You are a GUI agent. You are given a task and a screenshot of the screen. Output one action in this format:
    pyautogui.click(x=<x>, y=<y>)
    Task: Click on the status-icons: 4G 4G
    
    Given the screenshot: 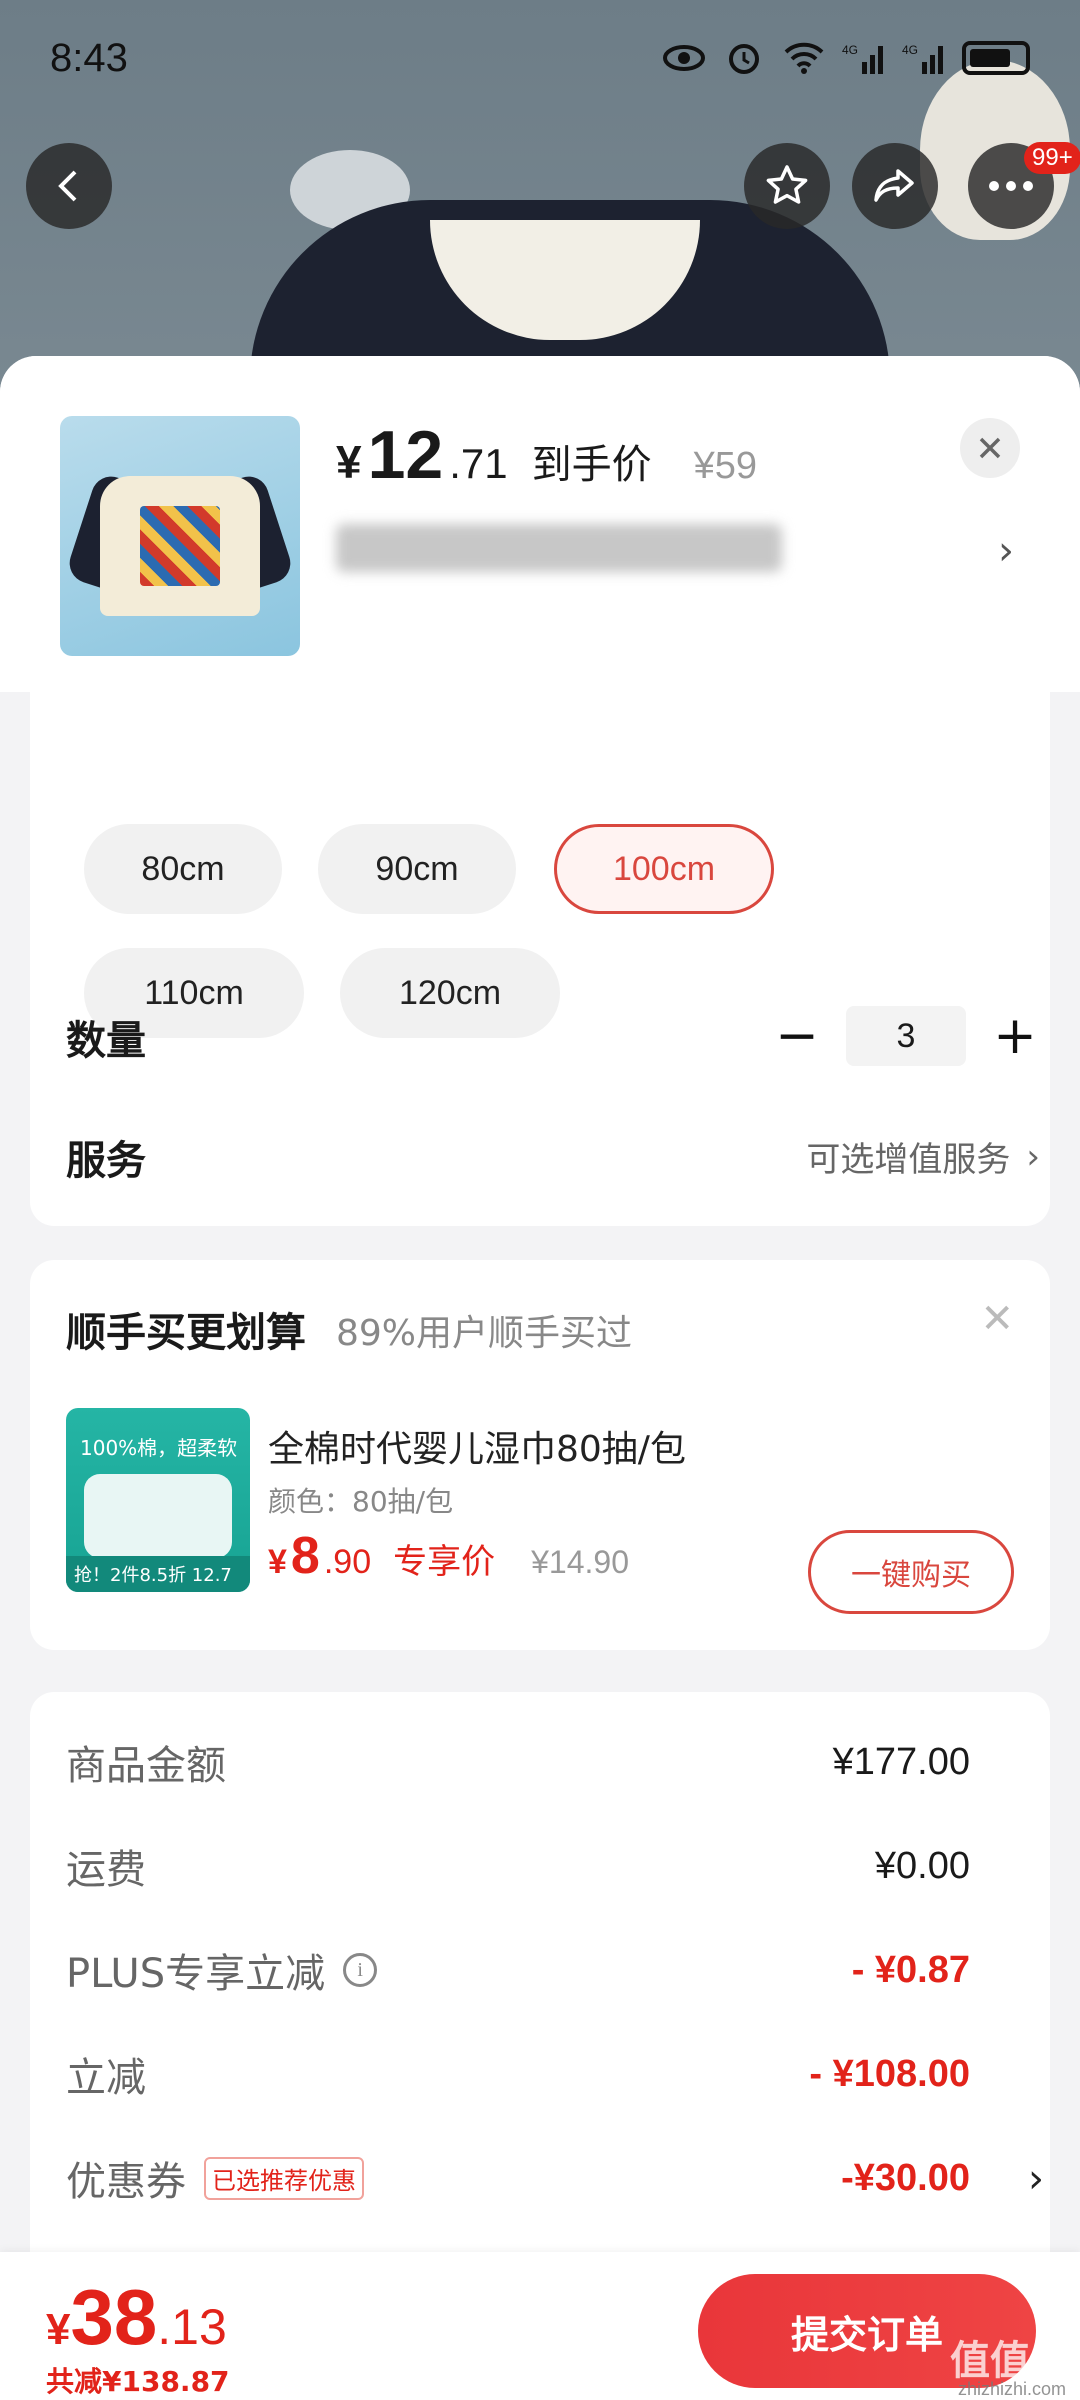 What is the action you would take?
    pyautogui.click(x=846, y=58)
    